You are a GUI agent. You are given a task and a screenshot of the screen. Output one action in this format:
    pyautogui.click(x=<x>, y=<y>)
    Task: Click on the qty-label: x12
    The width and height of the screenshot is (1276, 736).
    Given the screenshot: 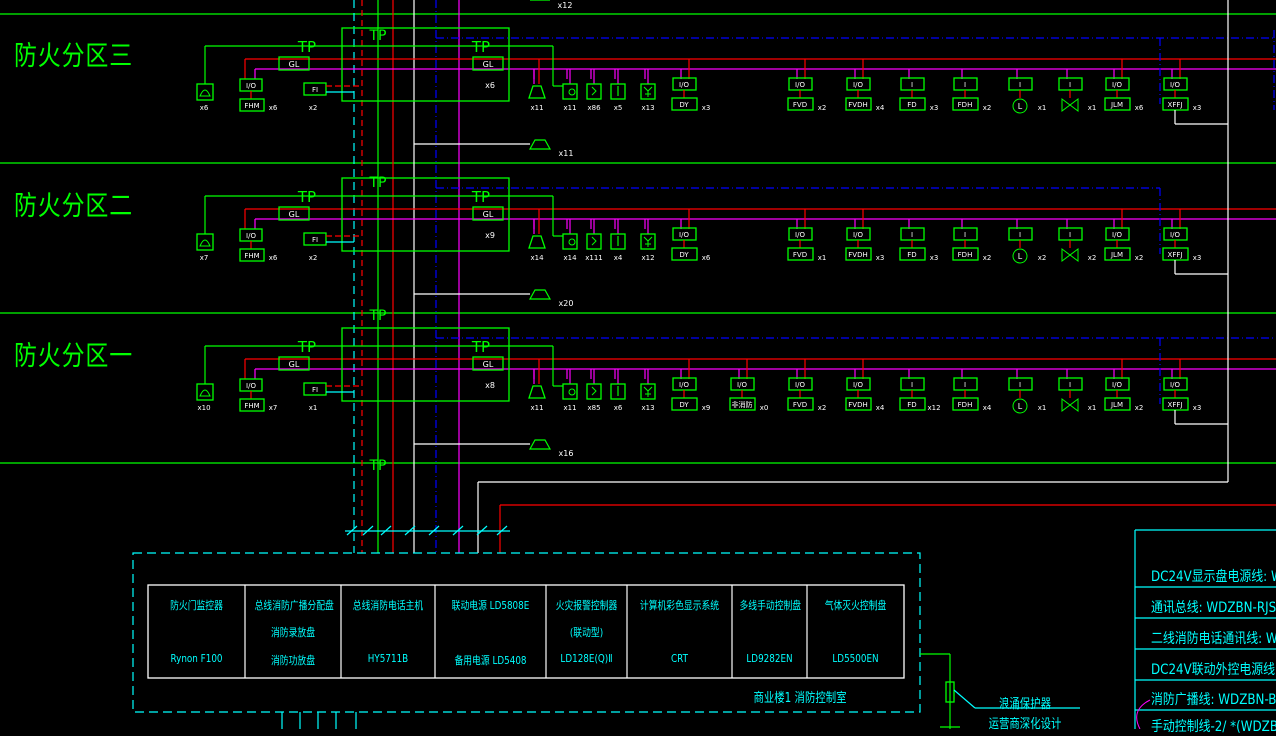 What is the action you would take?
    pyautogui.click(x=647, y=258)
    